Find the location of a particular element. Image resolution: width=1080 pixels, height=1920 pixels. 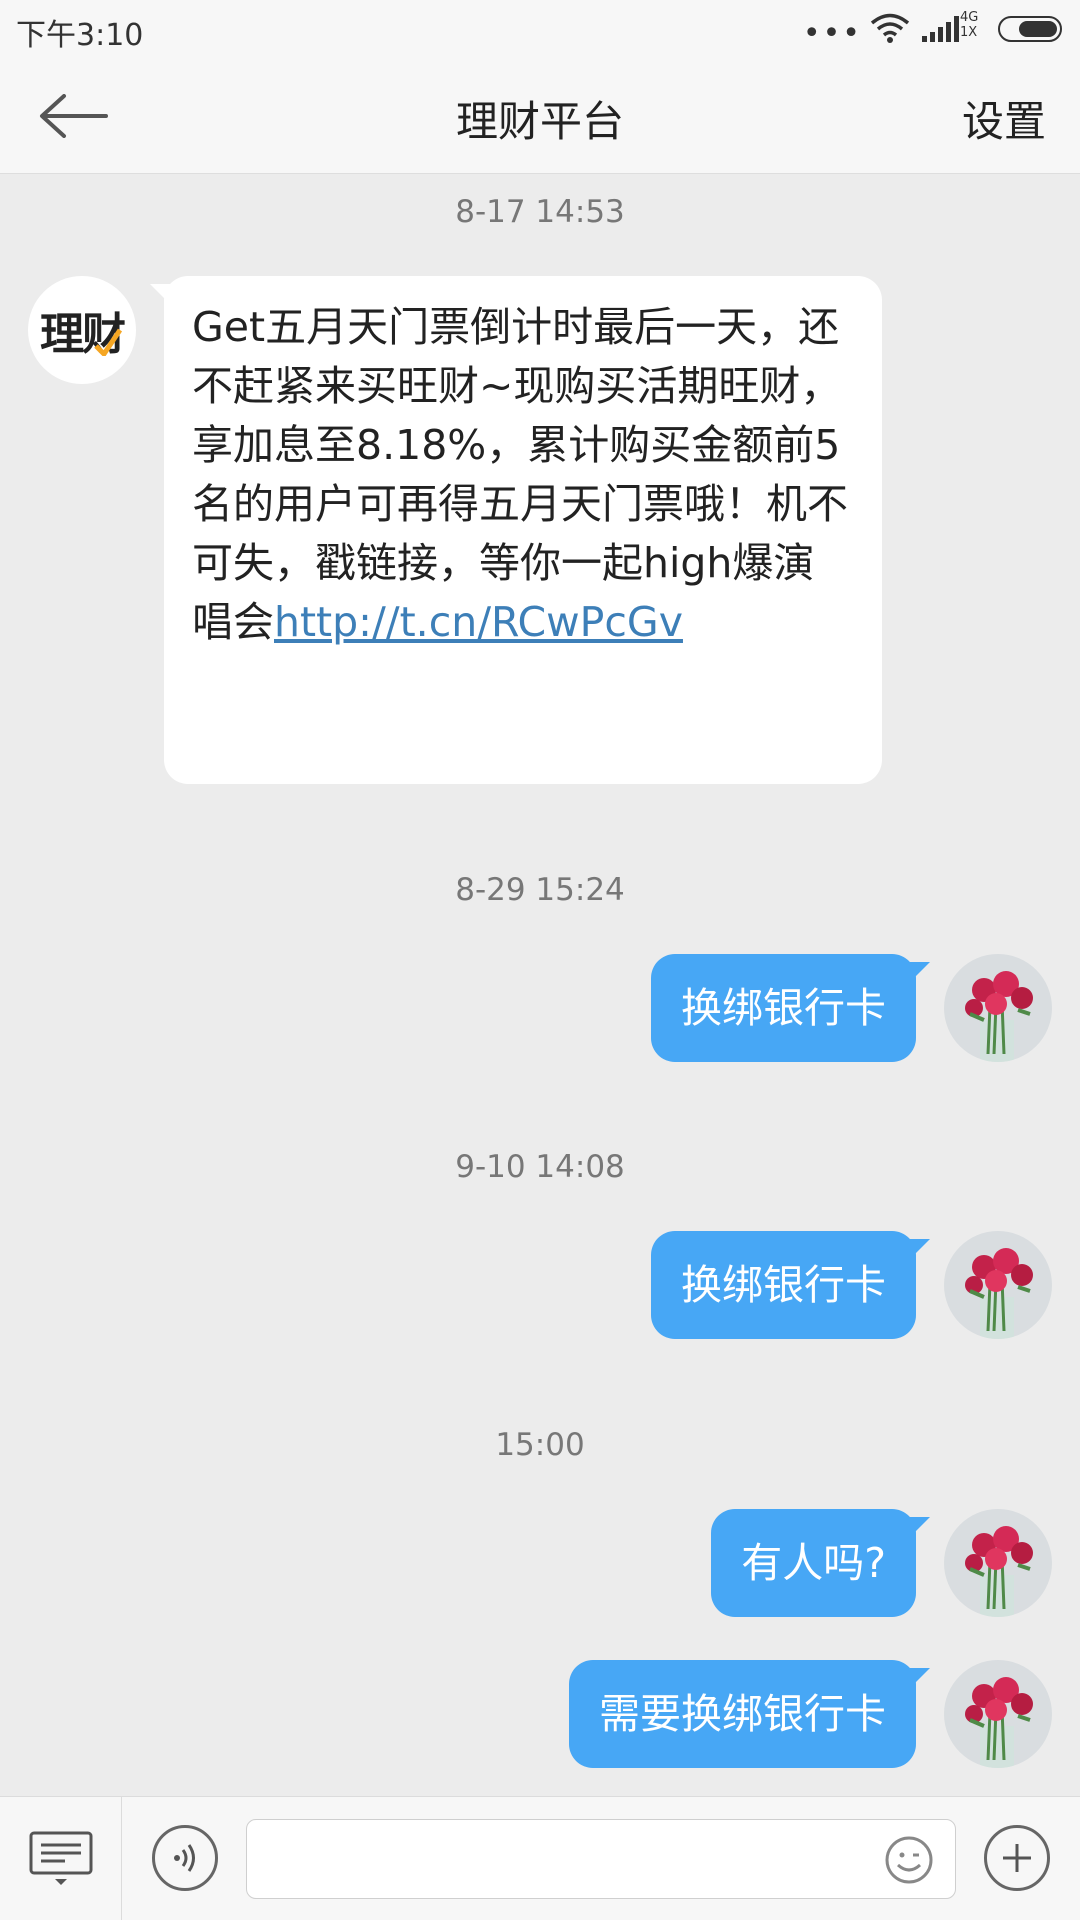

message-timestamp: 9-10 14:08 is located at coordinates (540, 1167).